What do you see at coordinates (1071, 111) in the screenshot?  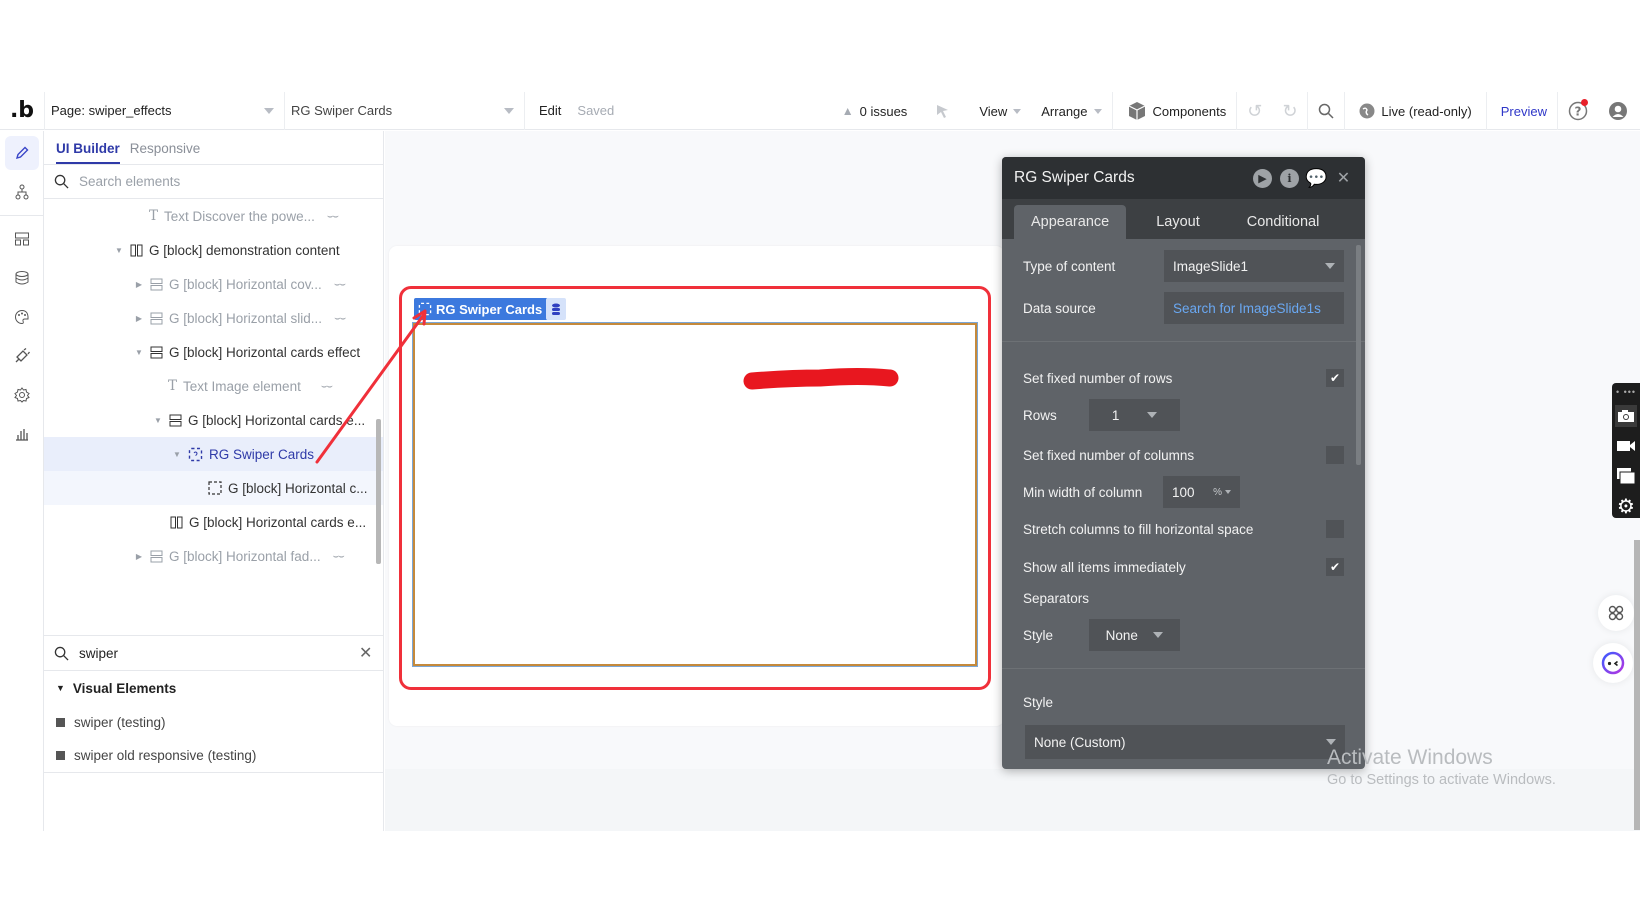 I see `arrange-menu: Arrange` at bounding box center [1071, 111].